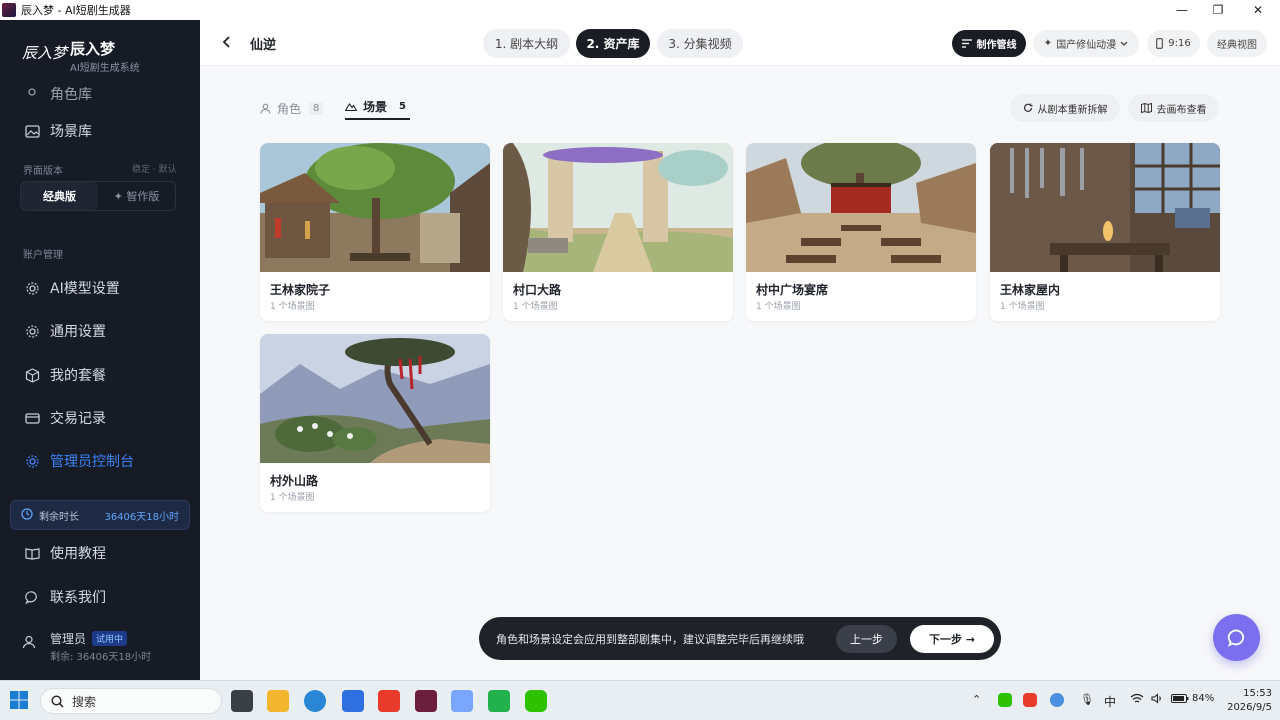 The image size is (1280, 720). I want to click on app-blue-icon, so click(353, 701).